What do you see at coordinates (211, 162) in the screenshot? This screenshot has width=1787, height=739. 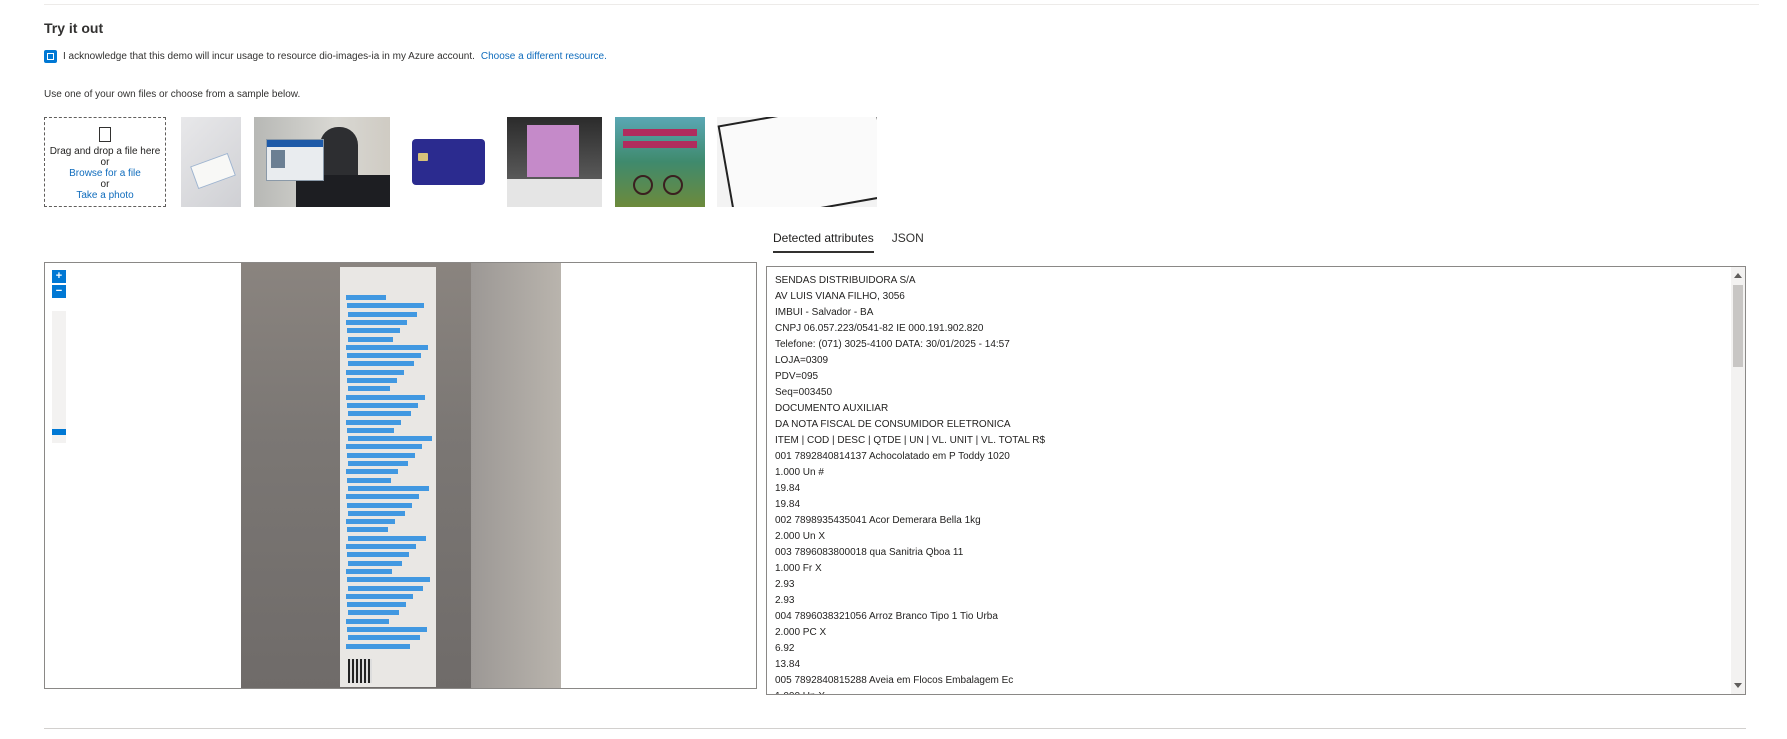 I see `sample-id-card-image` at bounding box center [211, 162].